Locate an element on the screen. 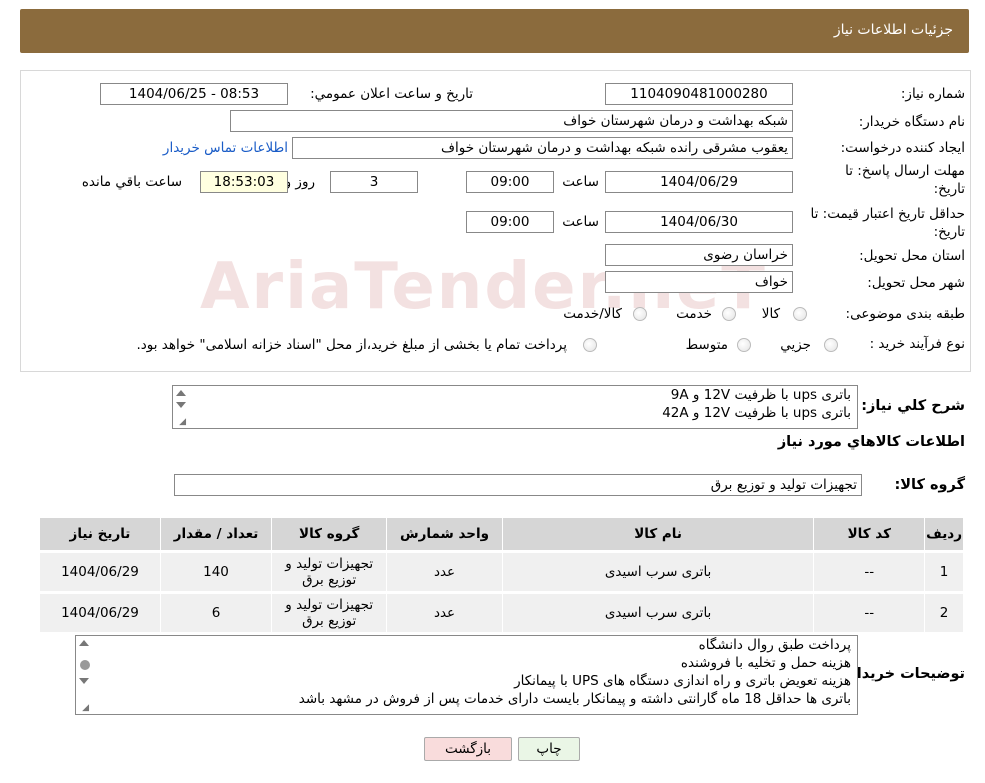 Image resolution: width=985 pixels, height=783 pixels. process-option-minor: جزيي is located at coordinates (795, 345).